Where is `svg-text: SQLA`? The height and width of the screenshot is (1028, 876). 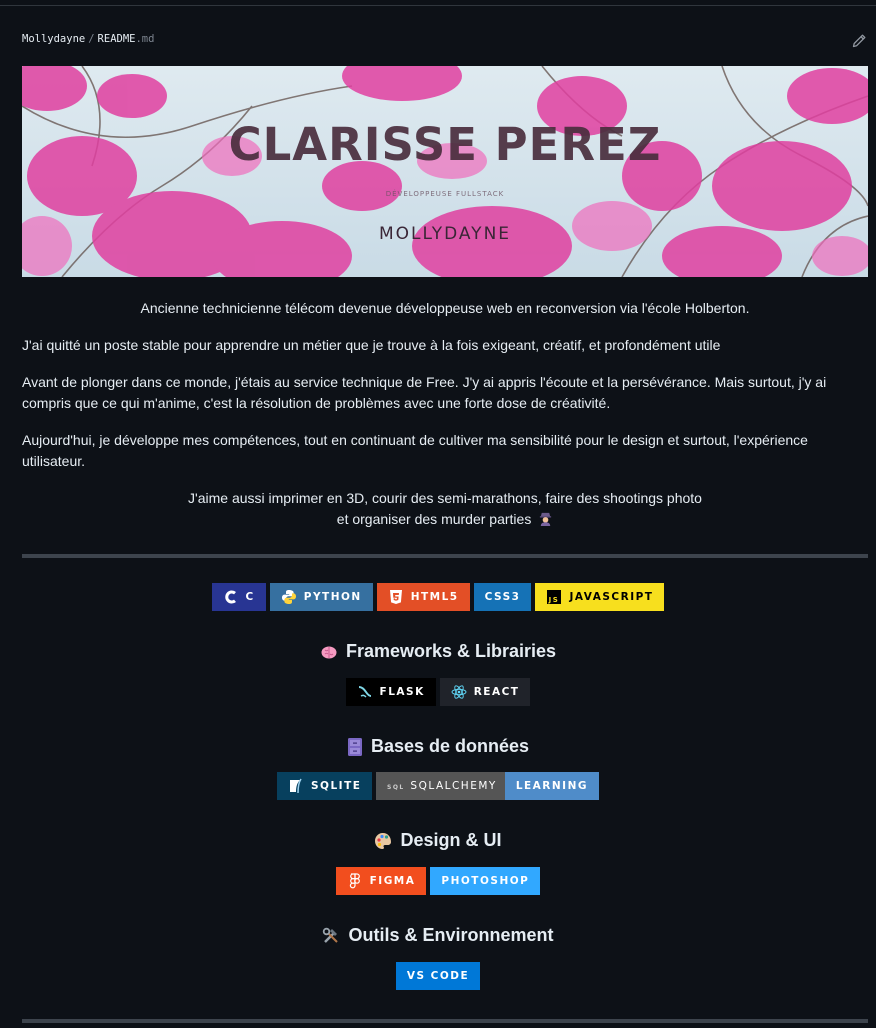
svg-text: SQLA is located at coordinates (395, 787).